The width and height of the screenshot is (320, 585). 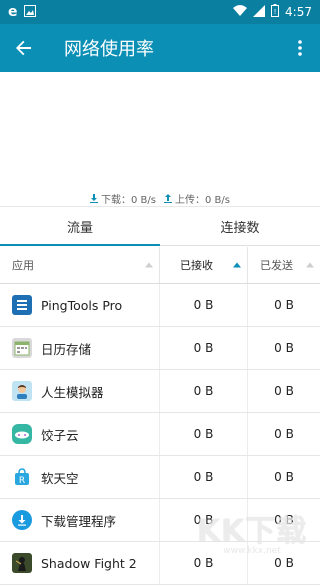 I want to click on app-cell: Shadow Fight 2, so click(x=80, y=563).